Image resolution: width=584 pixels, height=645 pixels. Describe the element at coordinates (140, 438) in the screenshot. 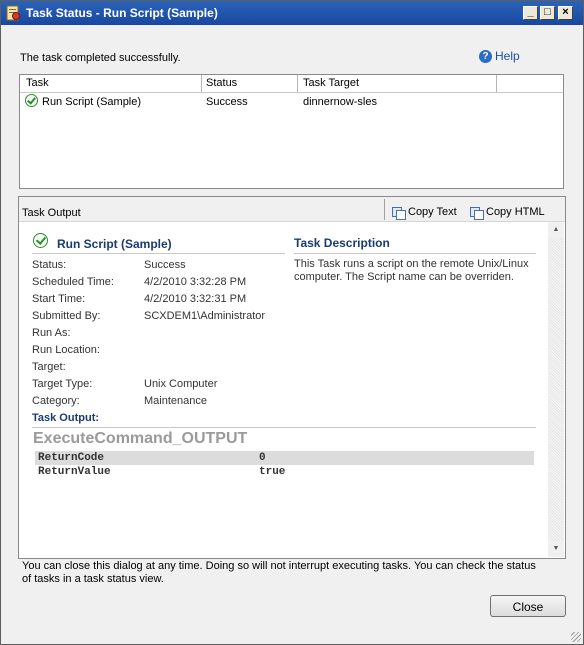

I see `command-output-title: ExecuteCommand_OUTPUT` at that location.